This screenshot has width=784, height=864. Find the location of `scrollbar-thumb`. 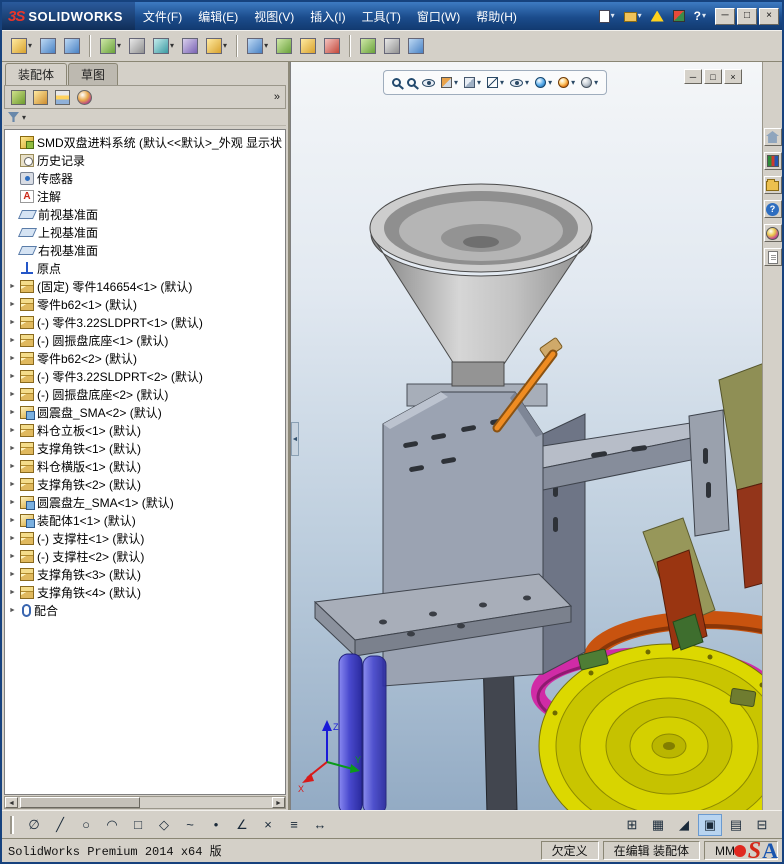

scrollbar-thumb is located at coordinates (80, 802).